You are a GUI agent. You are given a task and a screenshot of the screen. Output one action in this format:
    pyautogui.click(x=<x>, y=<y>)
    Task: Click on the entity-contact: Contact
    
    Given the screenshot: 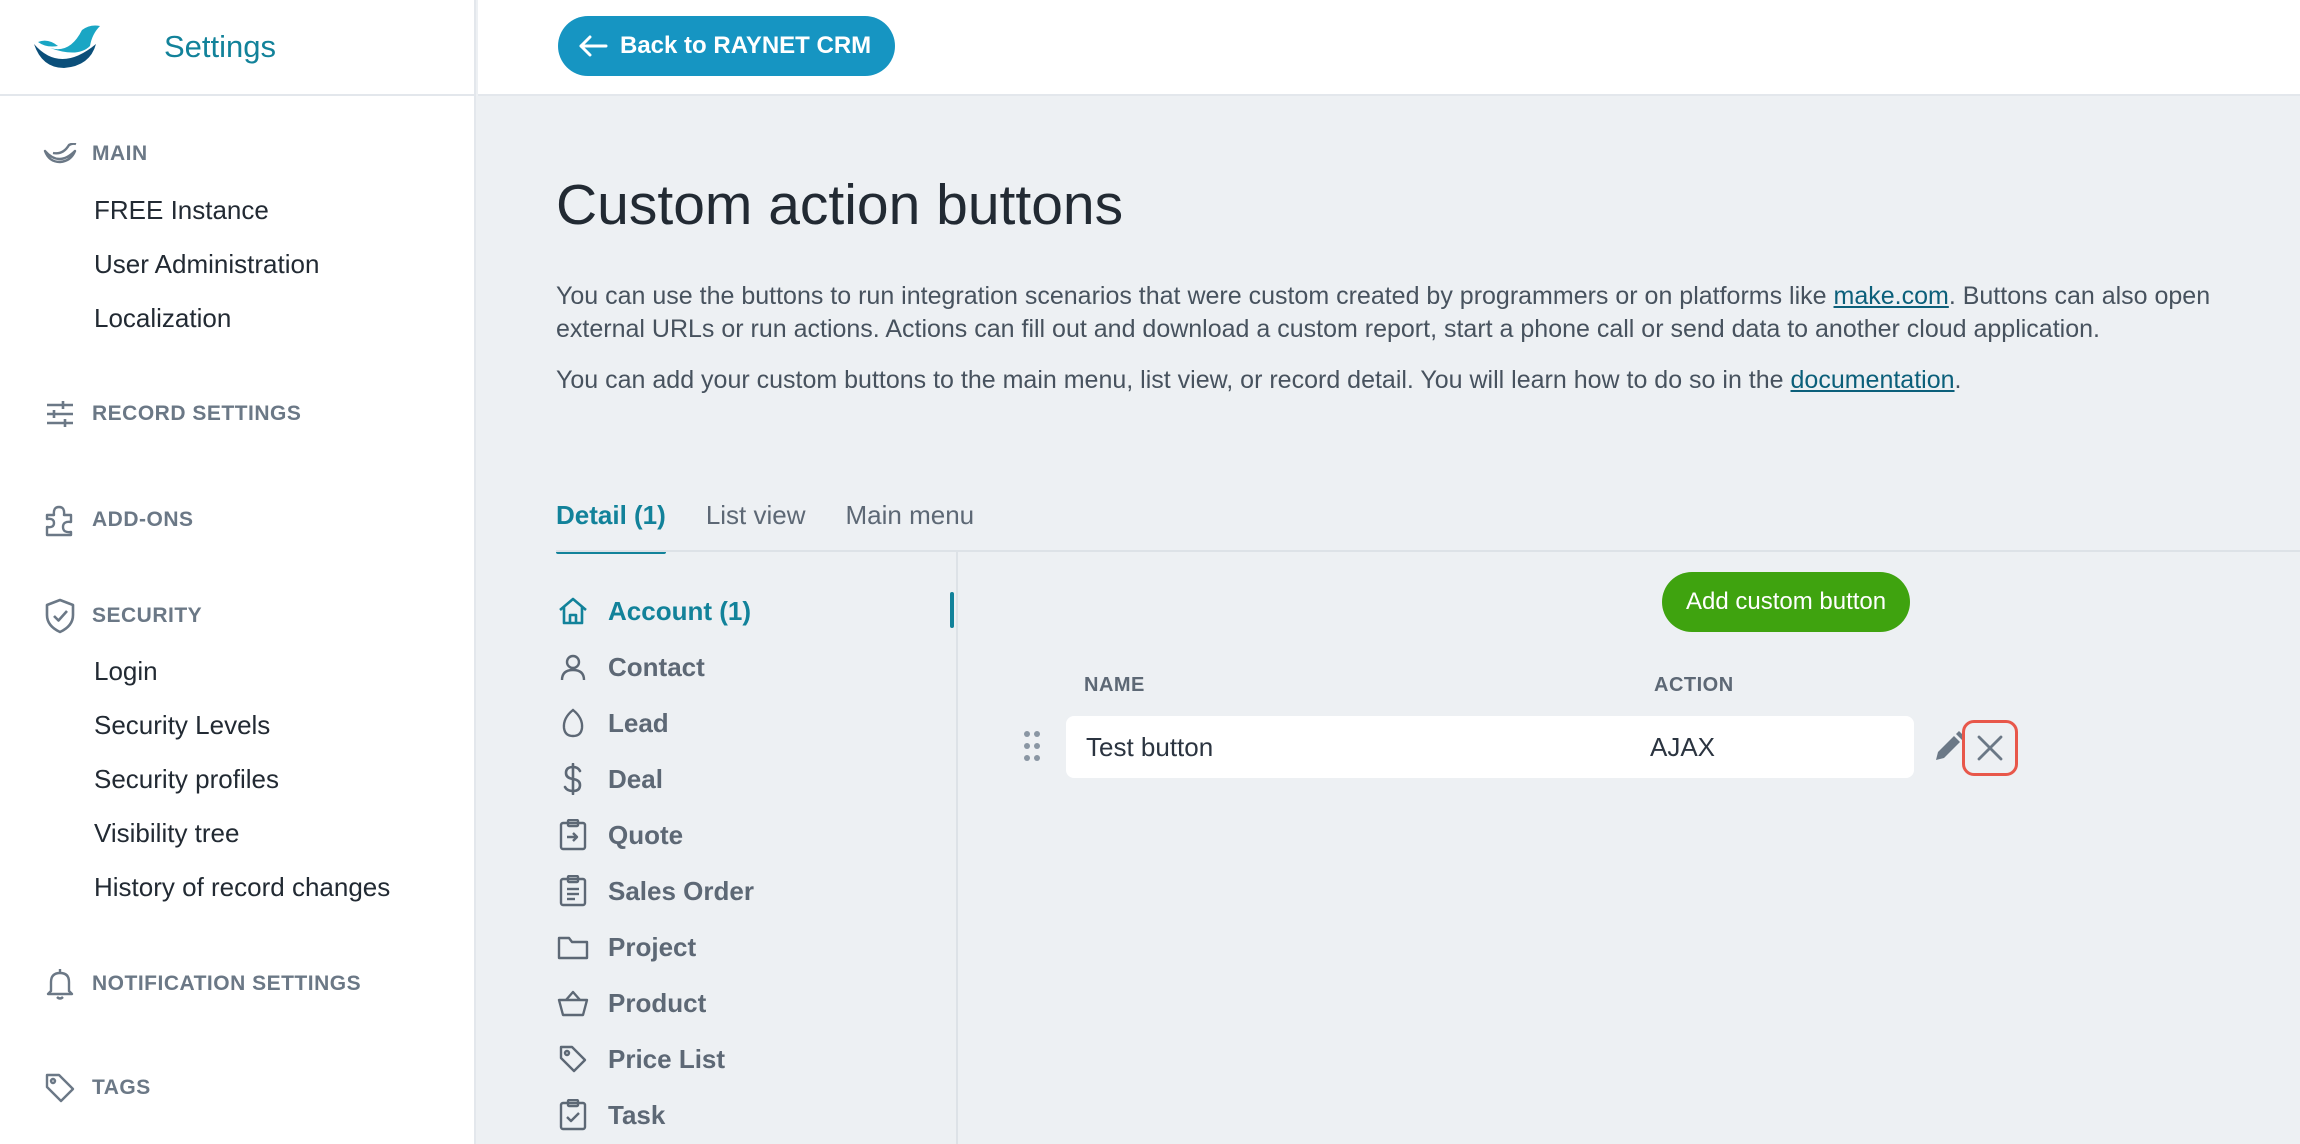 What is the action you would take?
    pyautogui.click(x=630, y=667)
    